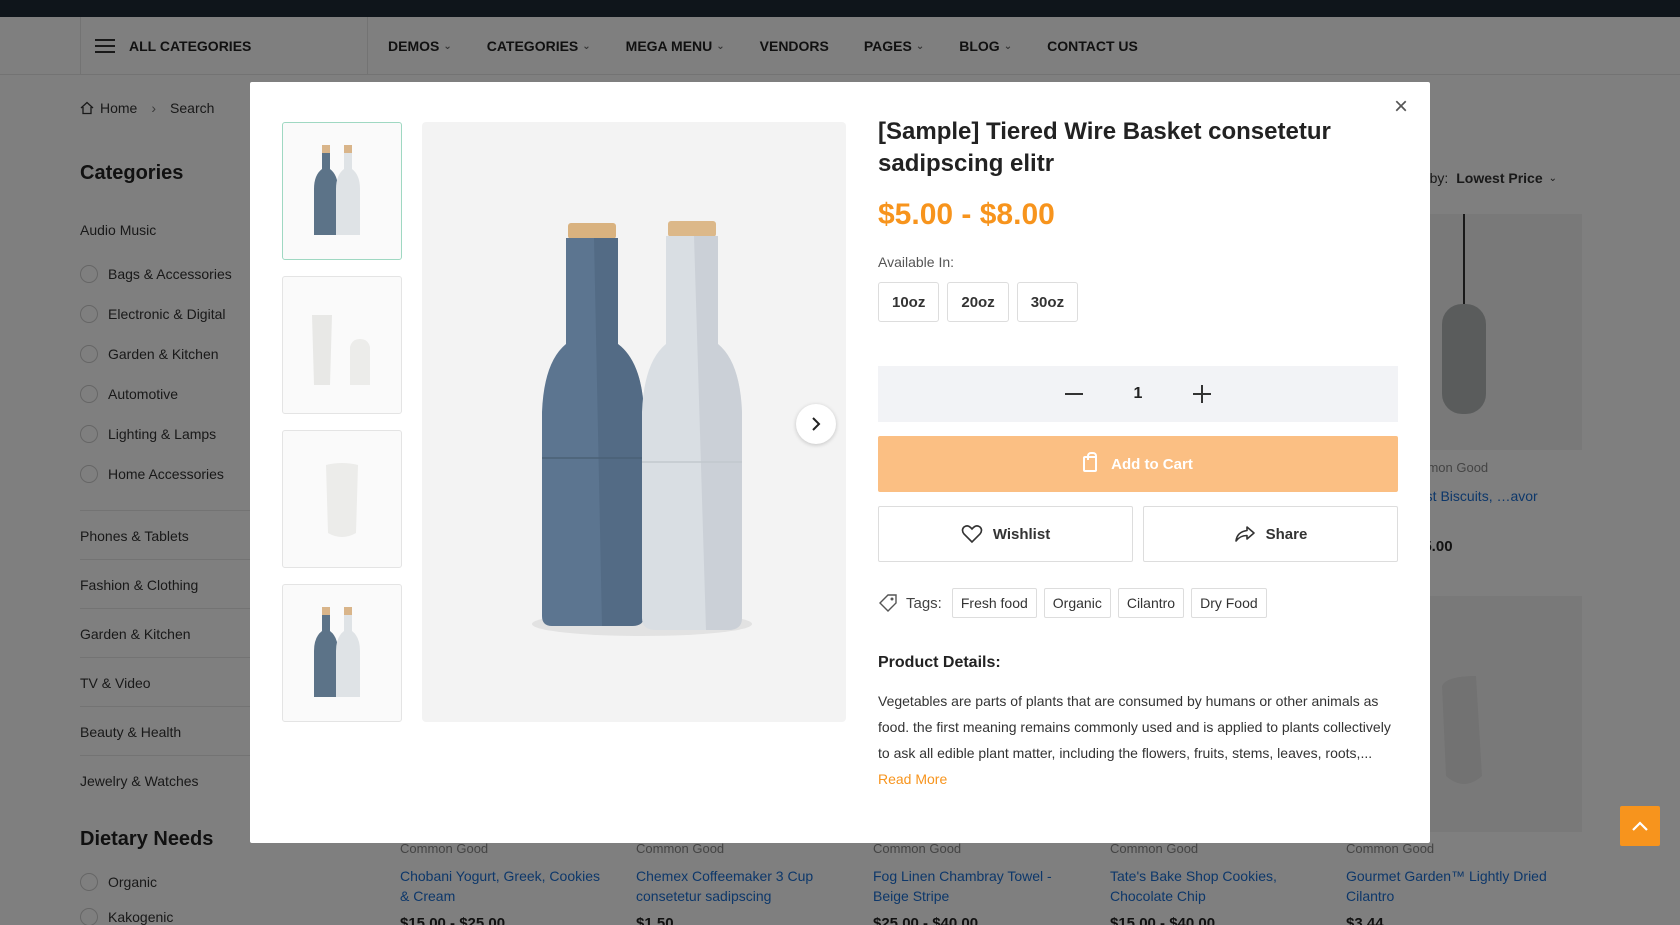  Describe the element at coordinates (939, 662) in the screenshot. I see `product-details-heading: Product Details:` at that location.